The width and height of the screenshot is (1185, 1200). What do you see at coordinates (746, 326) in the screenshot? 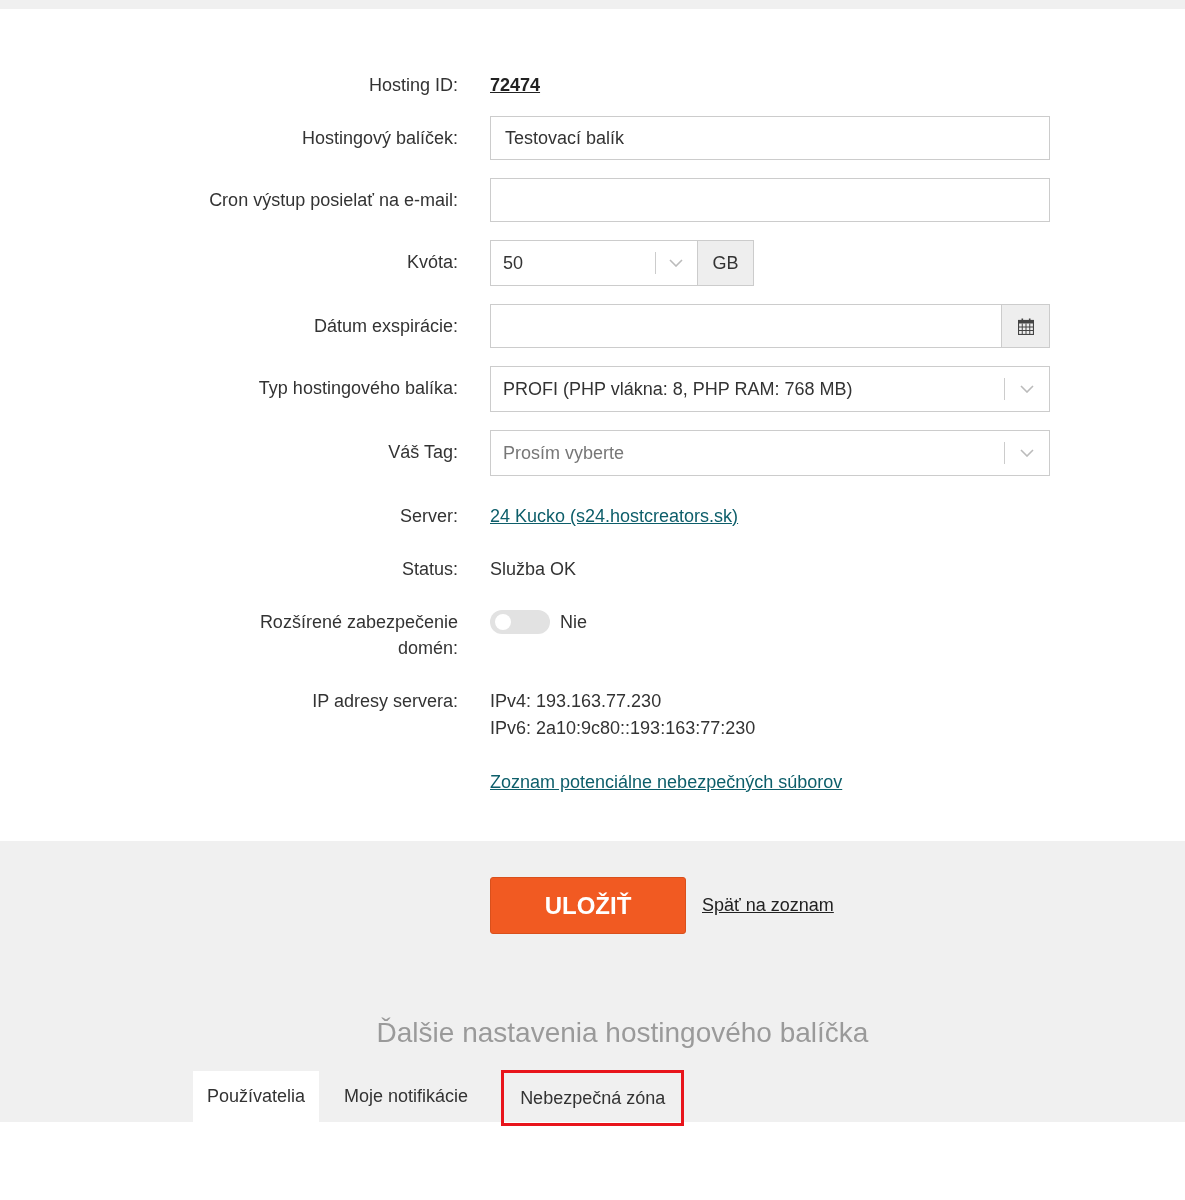
I see `date-input-field` at bounding box center [746, 326].